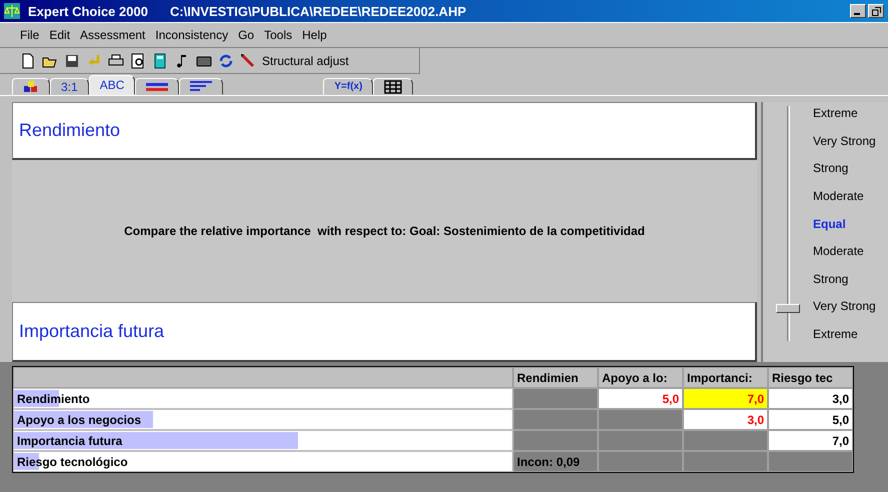 This screenshot has height=492, width=888. What do you see at coordinates (555, 461) in the screenshot?
I see `inconsistency-cell: Incon: 0,09` at bounding box center [555, 461].